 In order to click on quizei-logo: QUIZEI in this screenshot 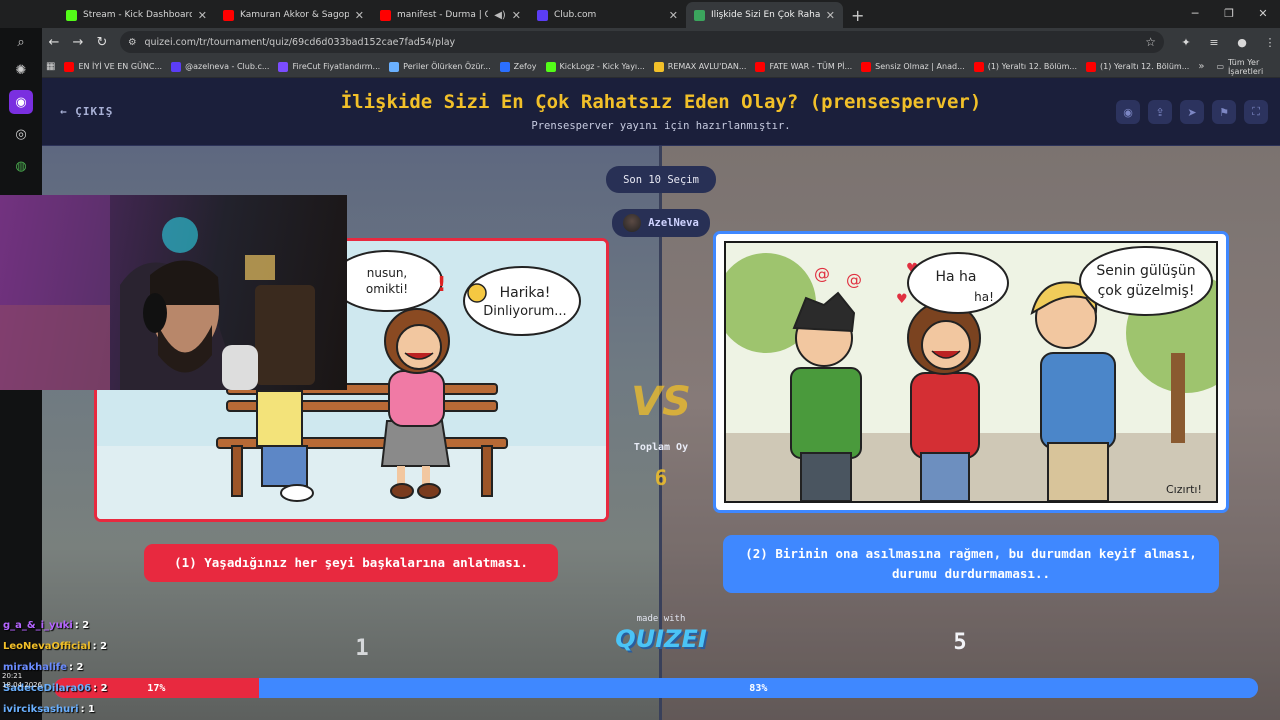, I will do `click(661, 639)`.